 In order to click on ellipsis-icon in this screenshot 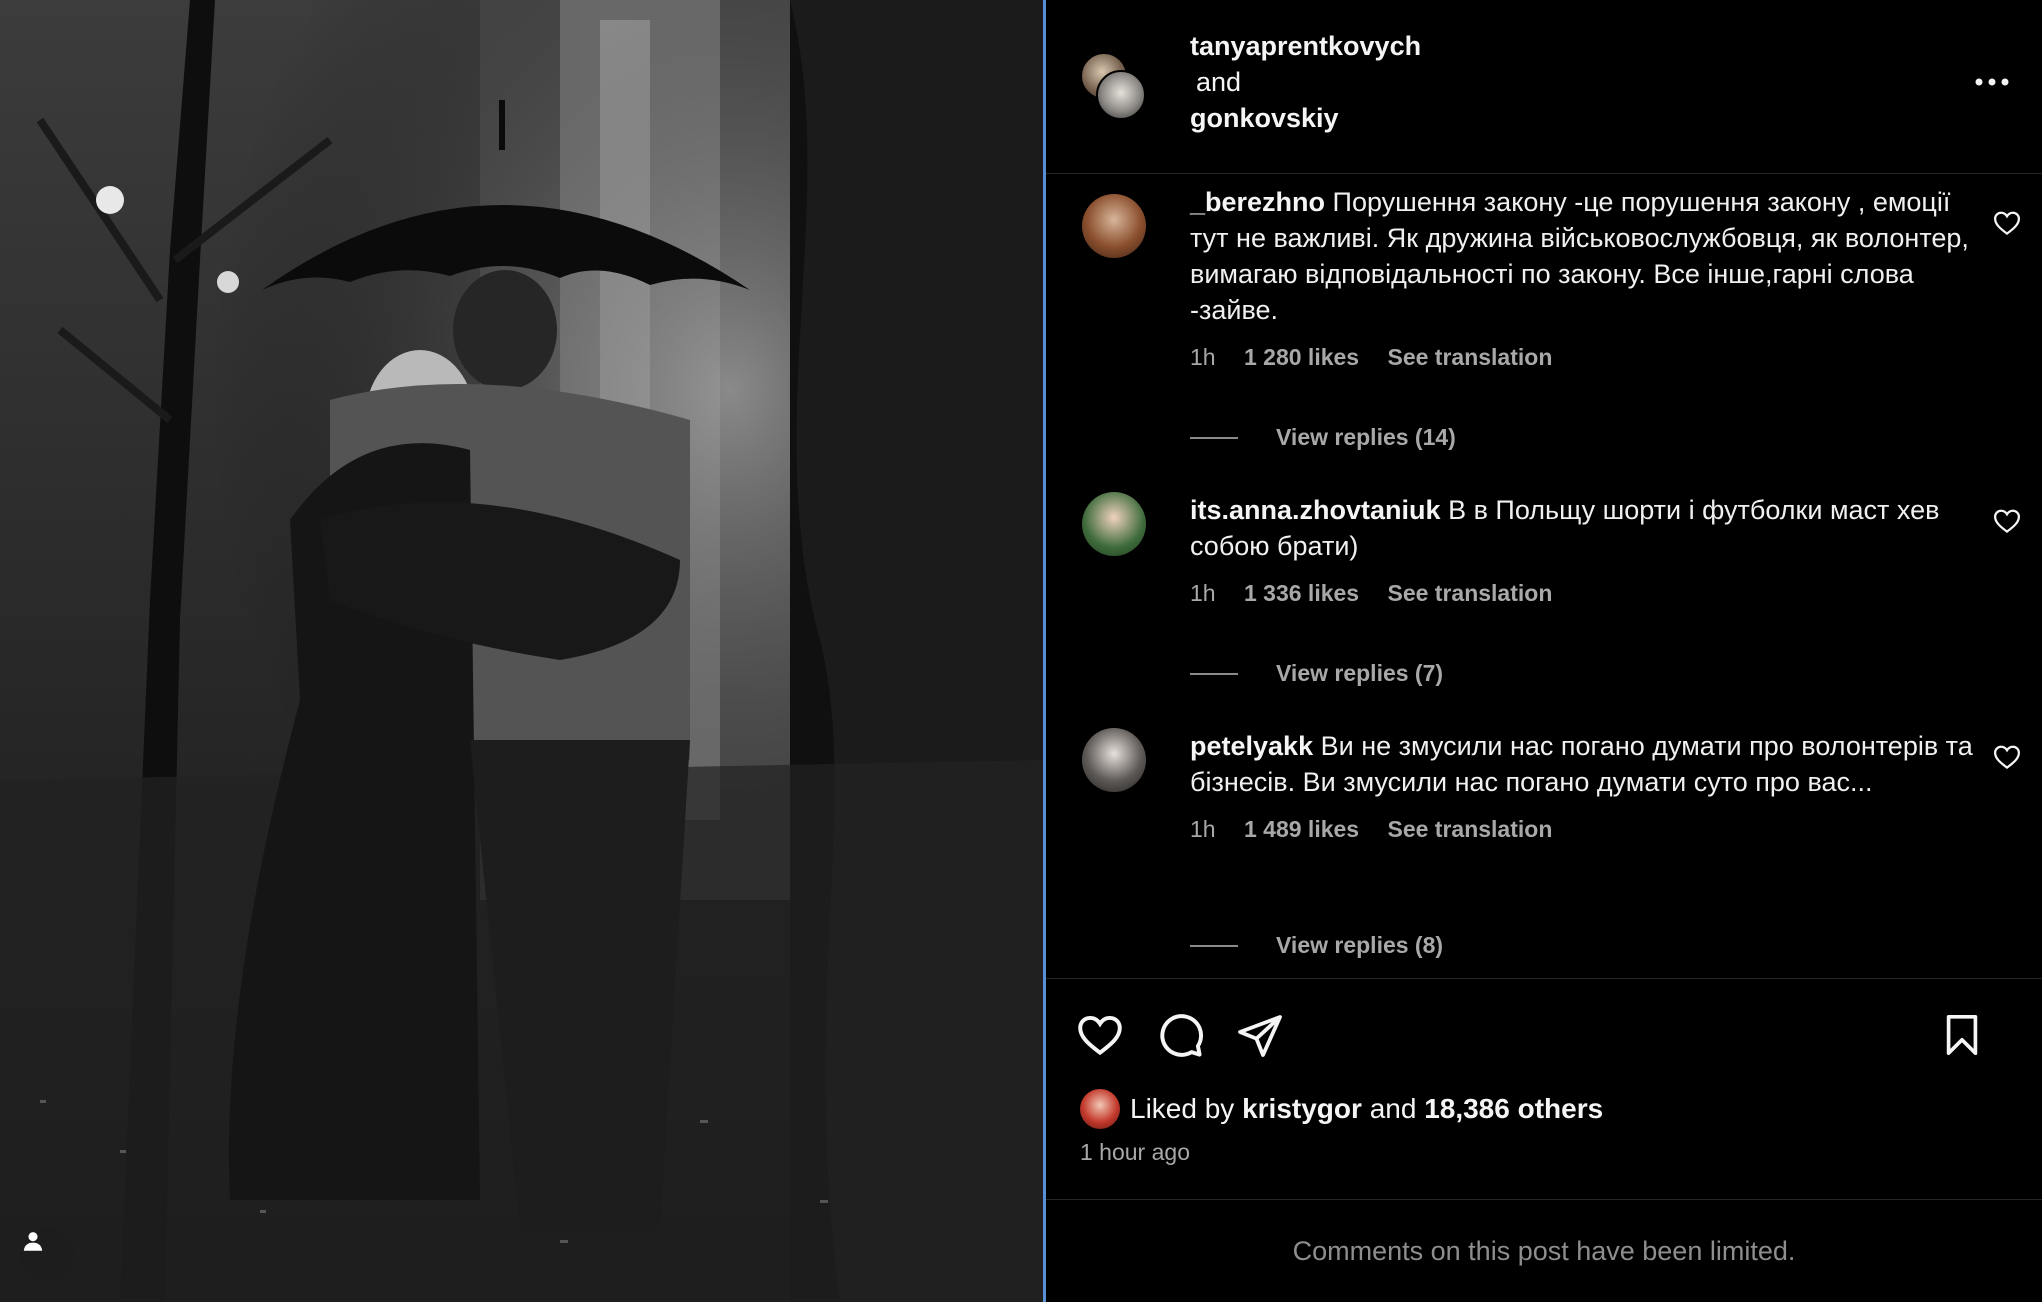, I will do `click(1992, 82)`.